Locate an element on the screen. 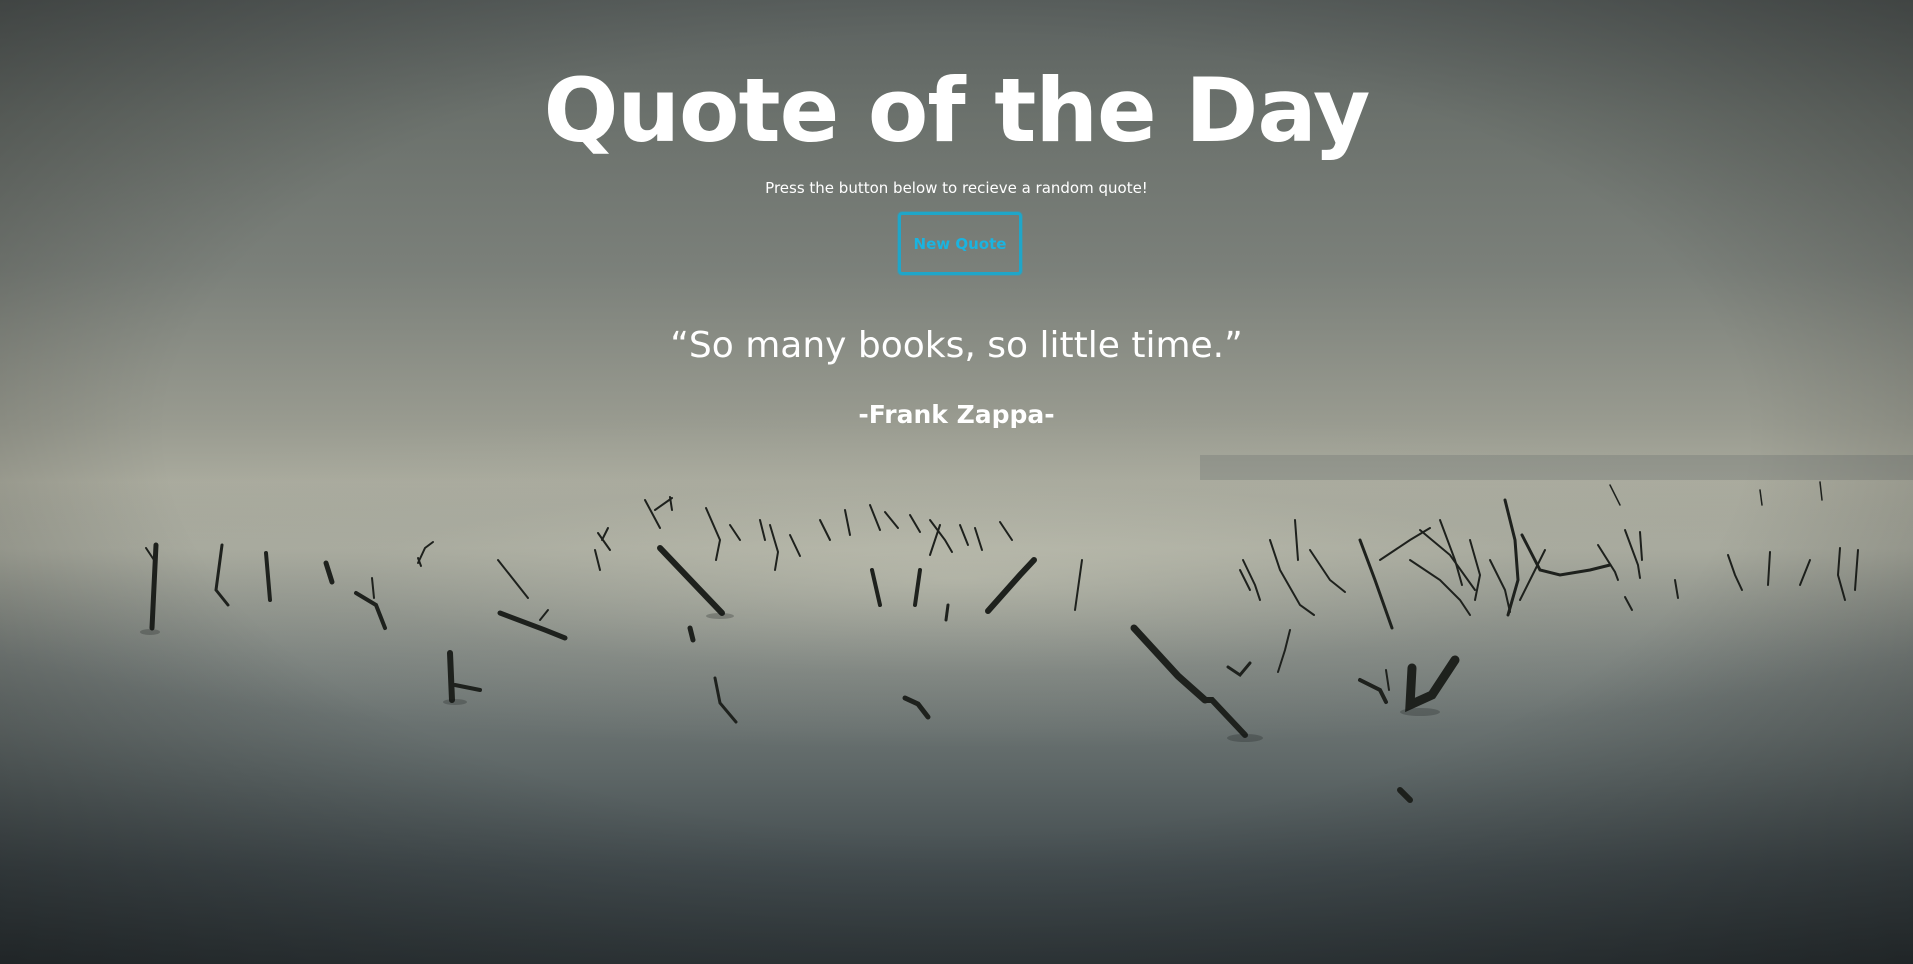  quote-text: “So many books, so little time.” is located at coordinates (956, 345).